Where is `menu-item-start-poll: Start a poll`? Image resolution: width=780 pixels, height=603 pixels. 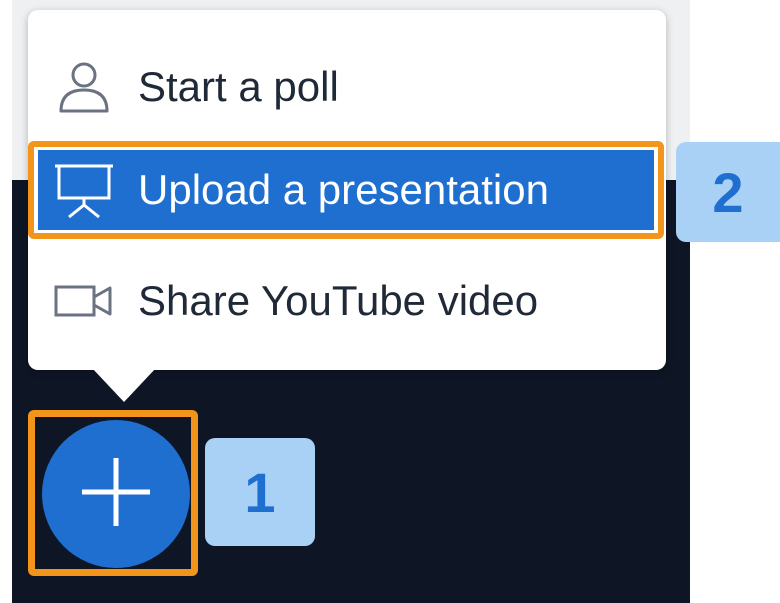 menu-item-start-poll: Start a poll is located at coordinates (347, 87).